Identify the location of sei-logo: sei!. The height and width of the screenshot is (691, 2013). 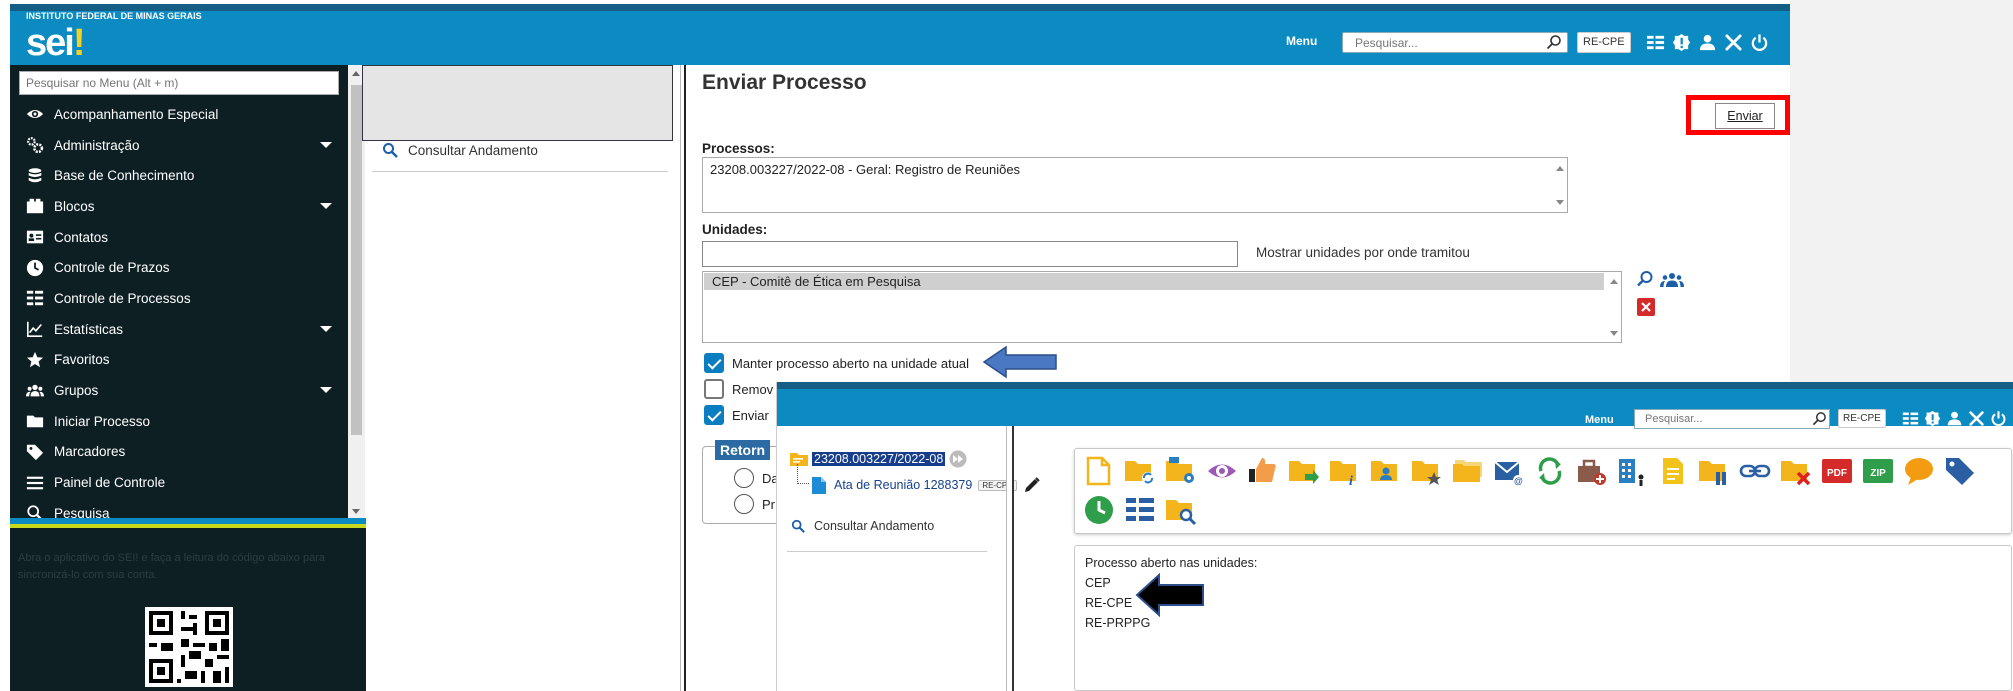
(55, 43).